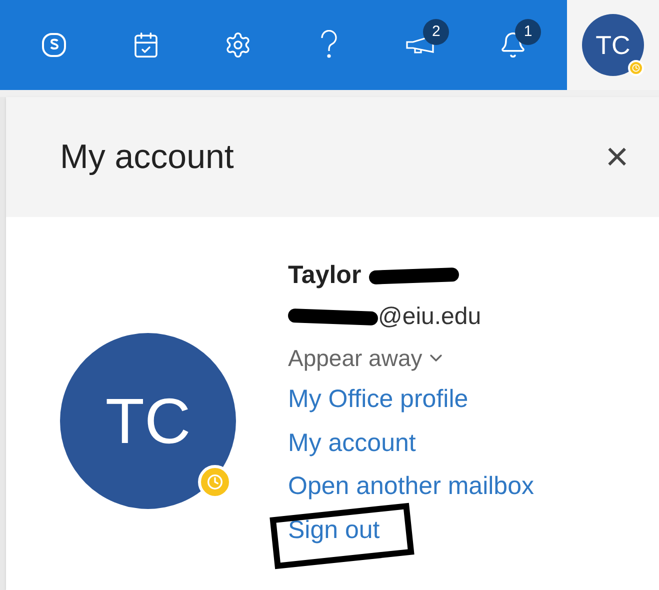 The width and height of the screenshot is (659, 590). I want to click on settings-icon, so click(238, 45).